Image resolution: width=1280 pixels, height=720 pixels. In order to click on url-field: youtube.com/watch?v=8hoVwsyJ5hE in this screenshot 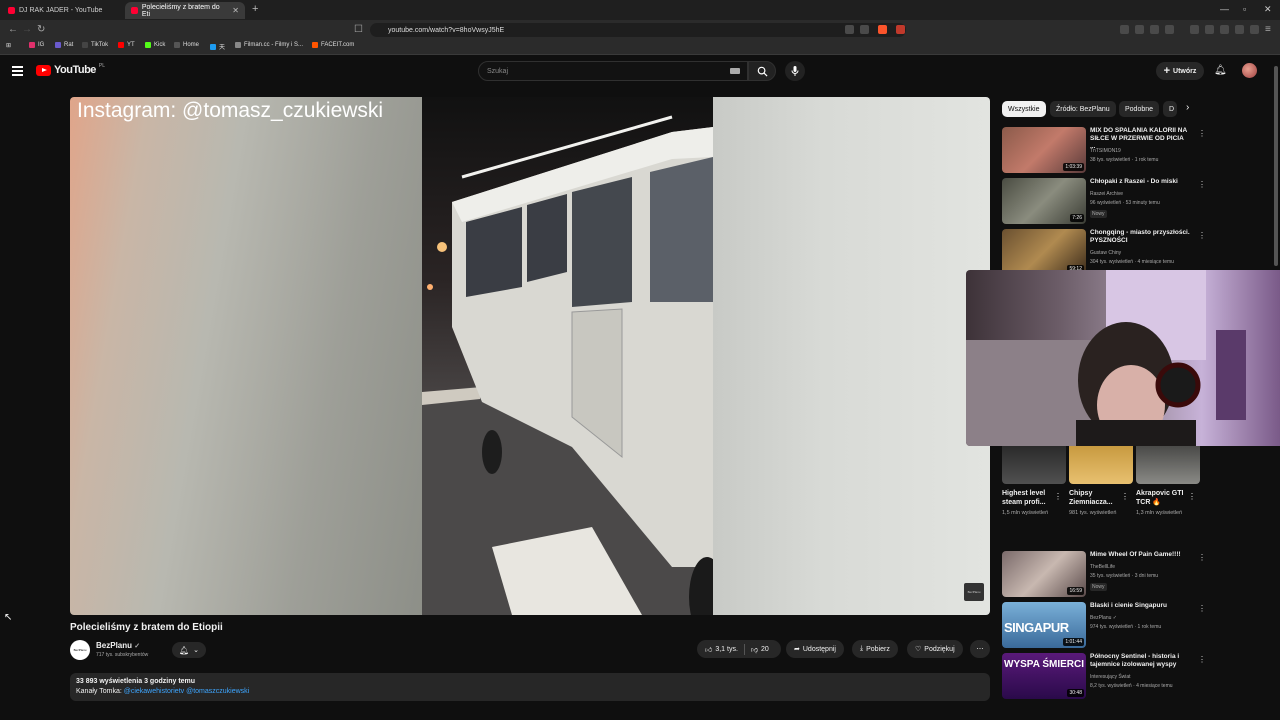, I will do `click(638, 30)`.